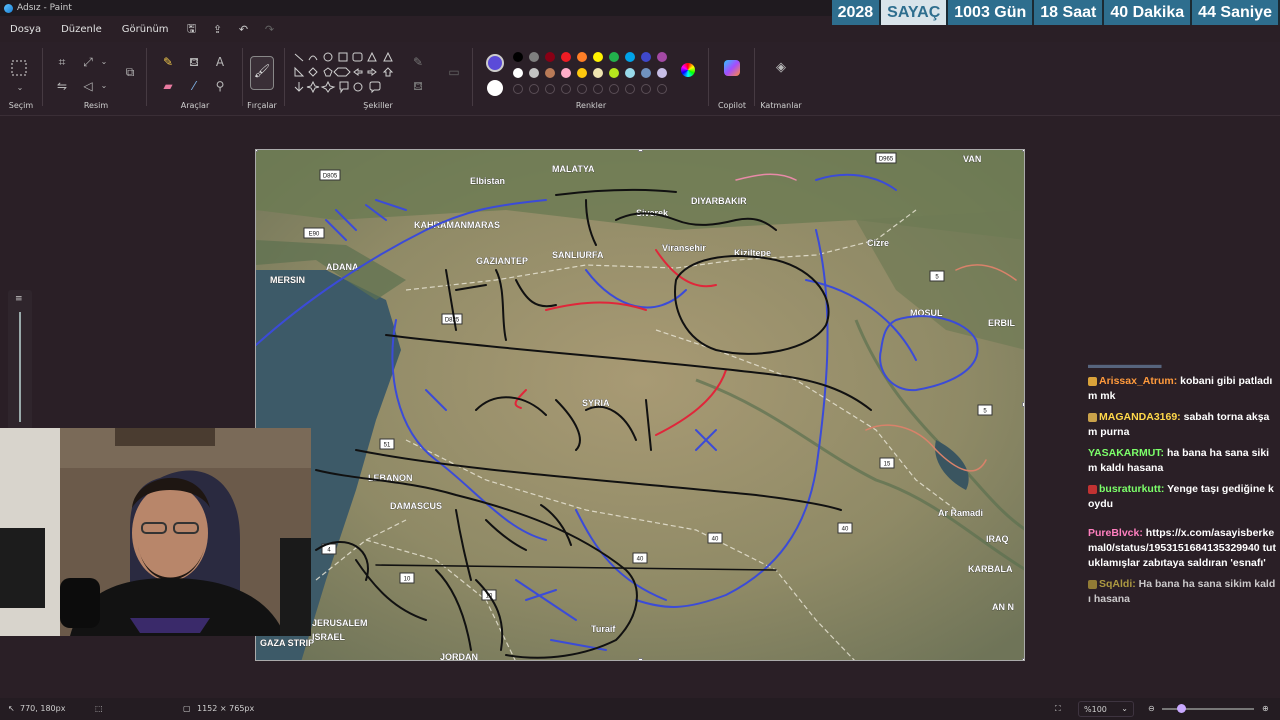  What do you see at coordinates (719, 201) in the screenshot?
I see `map-label: DIYARBAKIR` at bounding box center [719, 201].